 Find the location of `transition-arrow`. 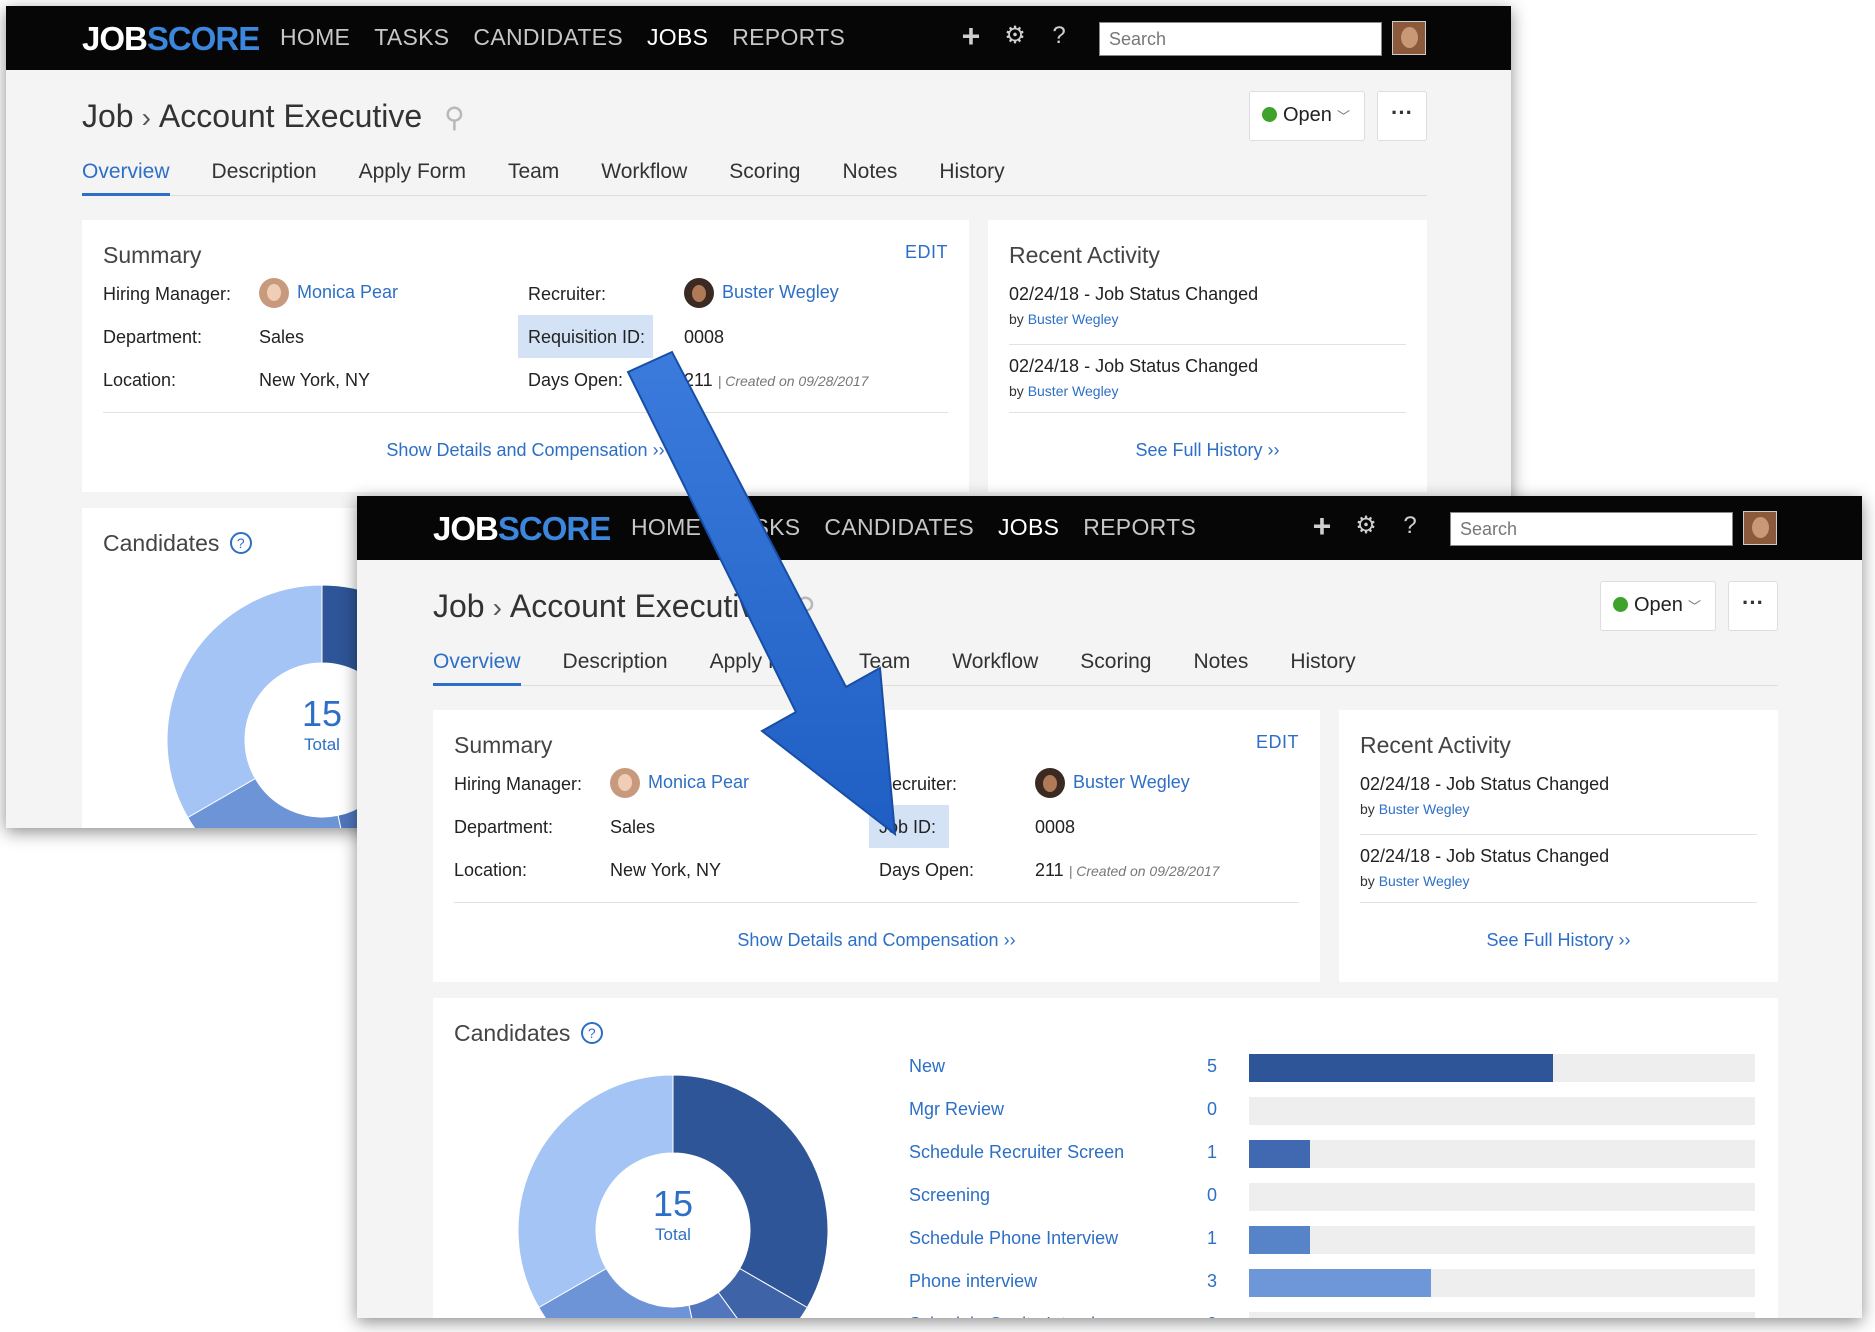

transition-arrow is located at coordinates (761, 593).